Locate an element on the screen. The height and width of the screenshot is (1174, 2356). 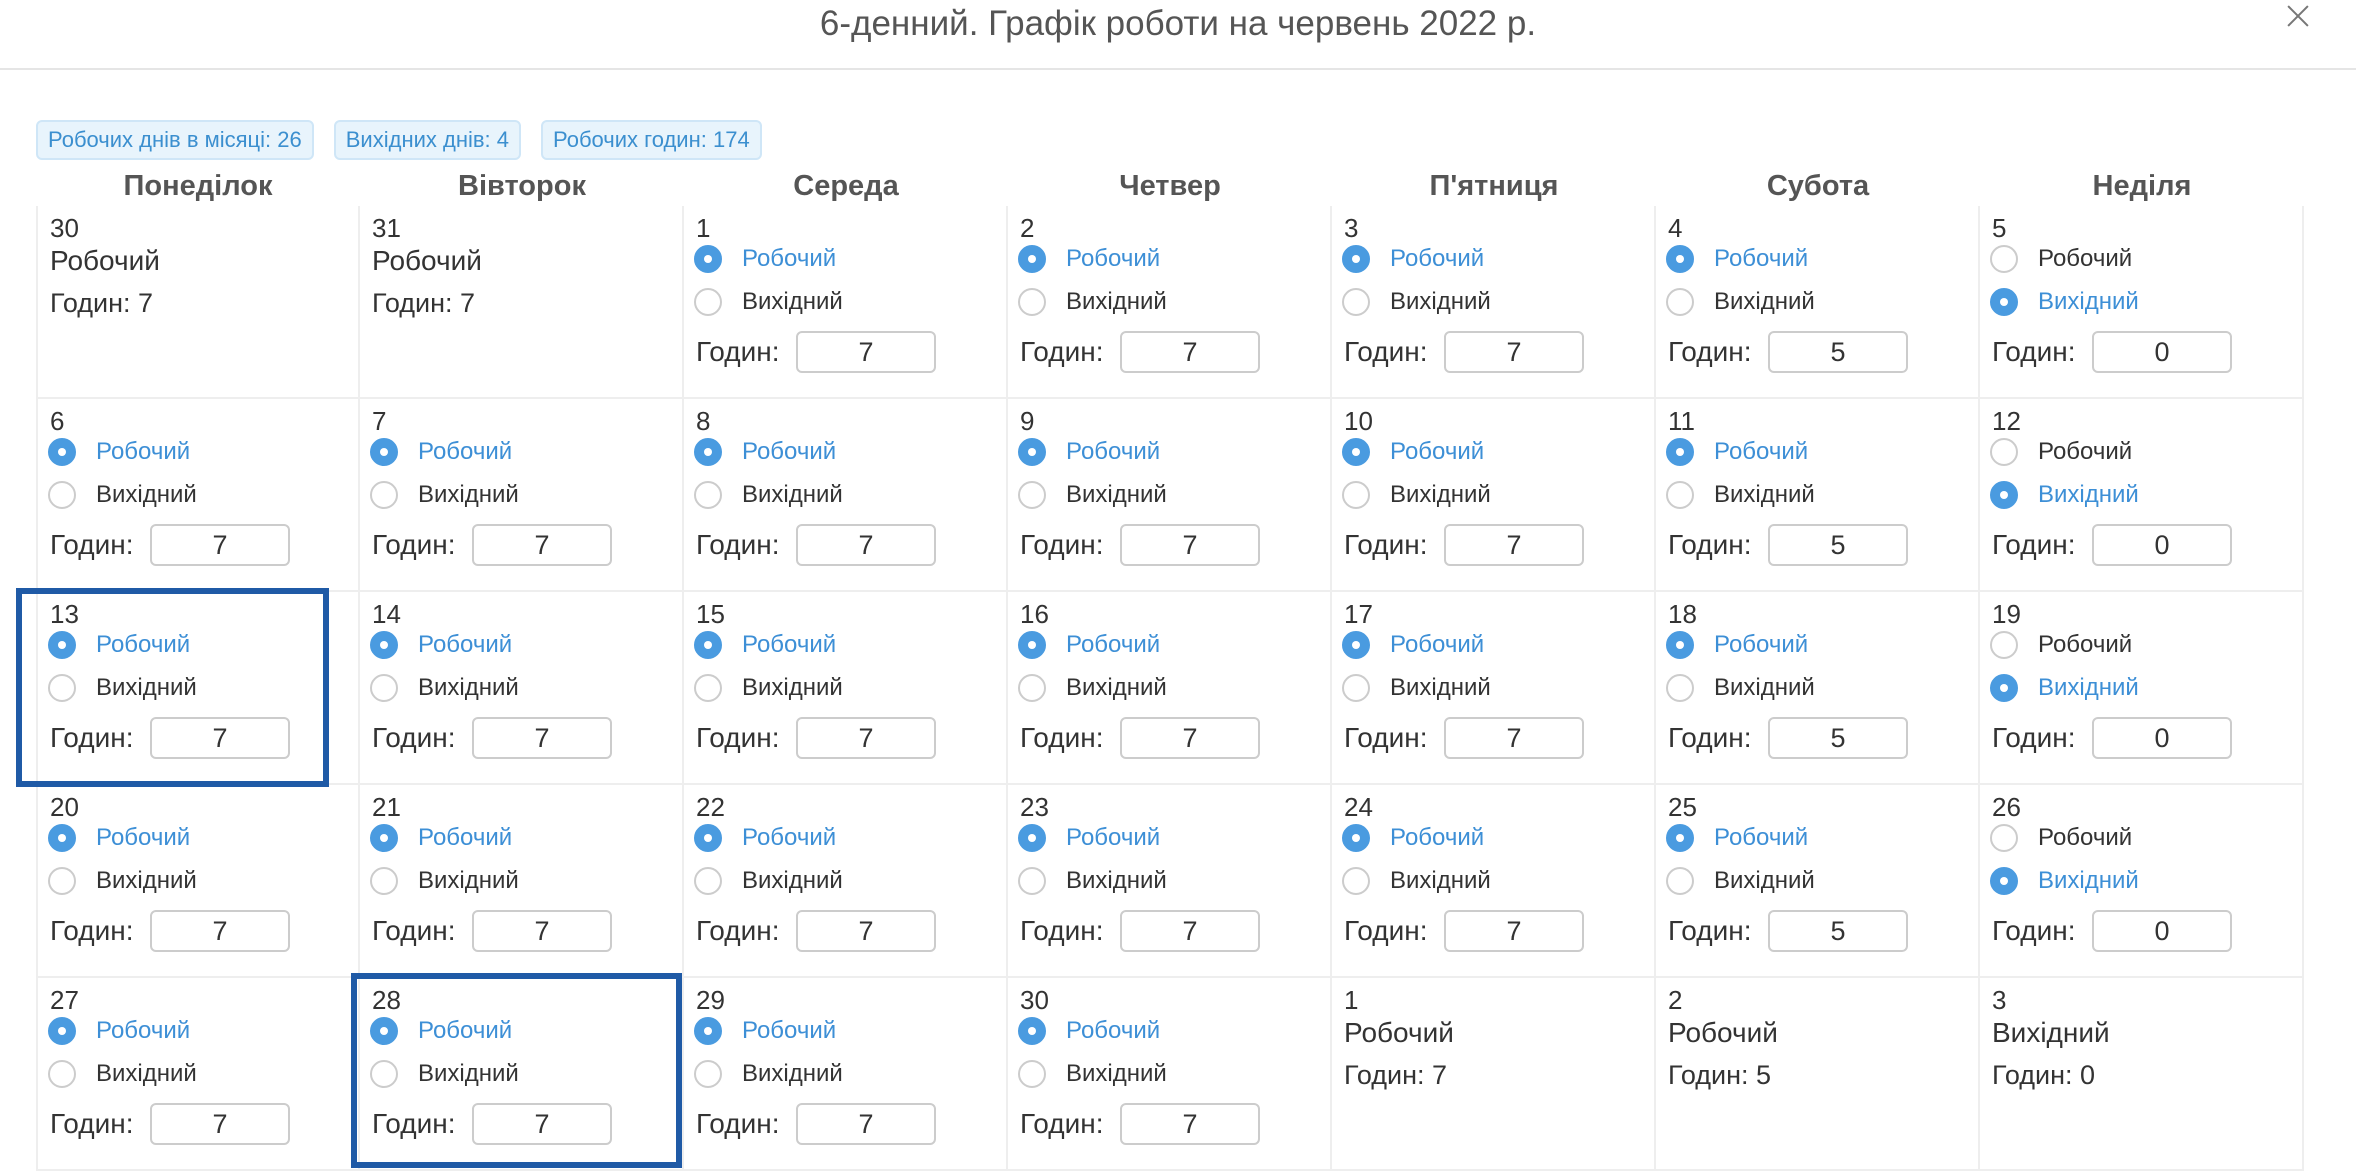
close-icon is located at coordinates (2298, 18).